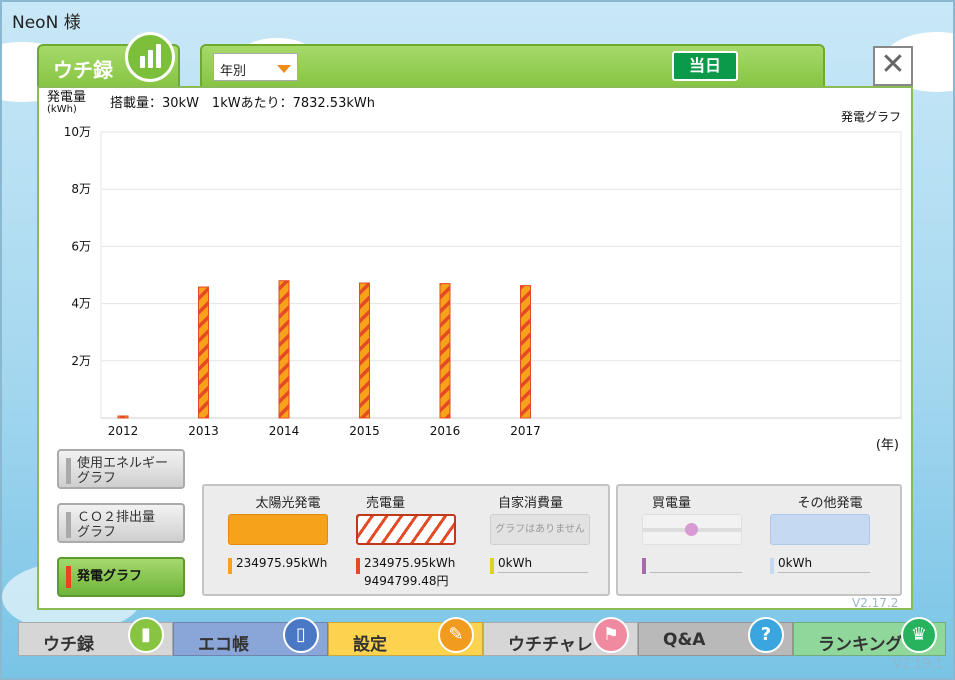 This screenshot has height=680, width=955. Describe the element at coordinates (919, 635) in the screenshot. I see `crown-icon: ♛` at that location.